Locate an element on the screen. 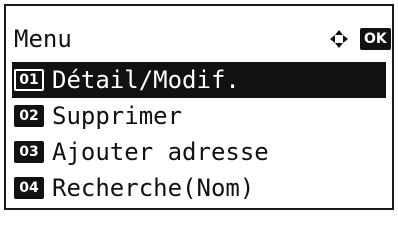  item-number-badge: 02 is located at coordinates (29, 116).